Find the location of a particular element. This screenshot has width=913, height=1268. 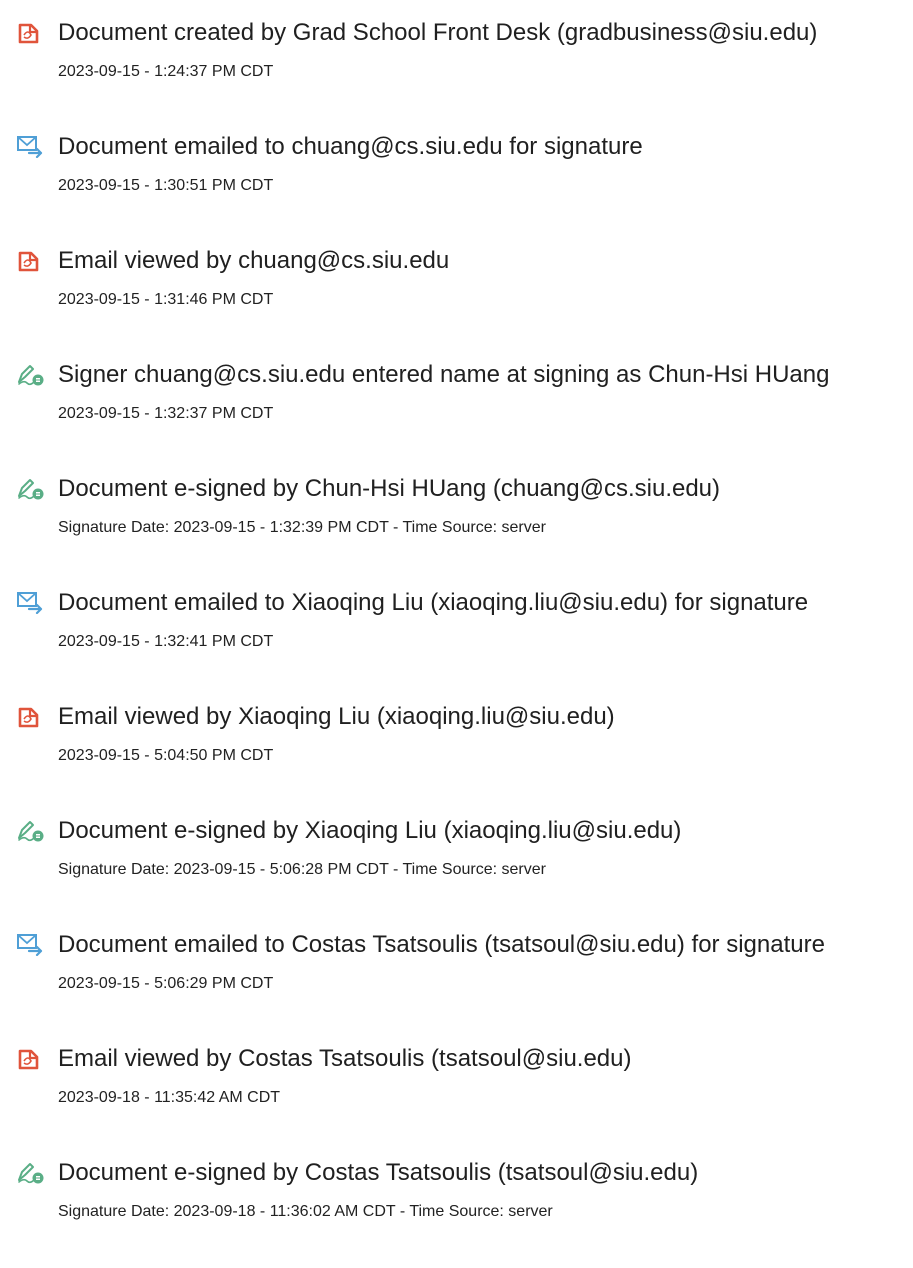

entry-title: Email viewed by chuang@cs.siu.edu is located at coordinates (254, 260).